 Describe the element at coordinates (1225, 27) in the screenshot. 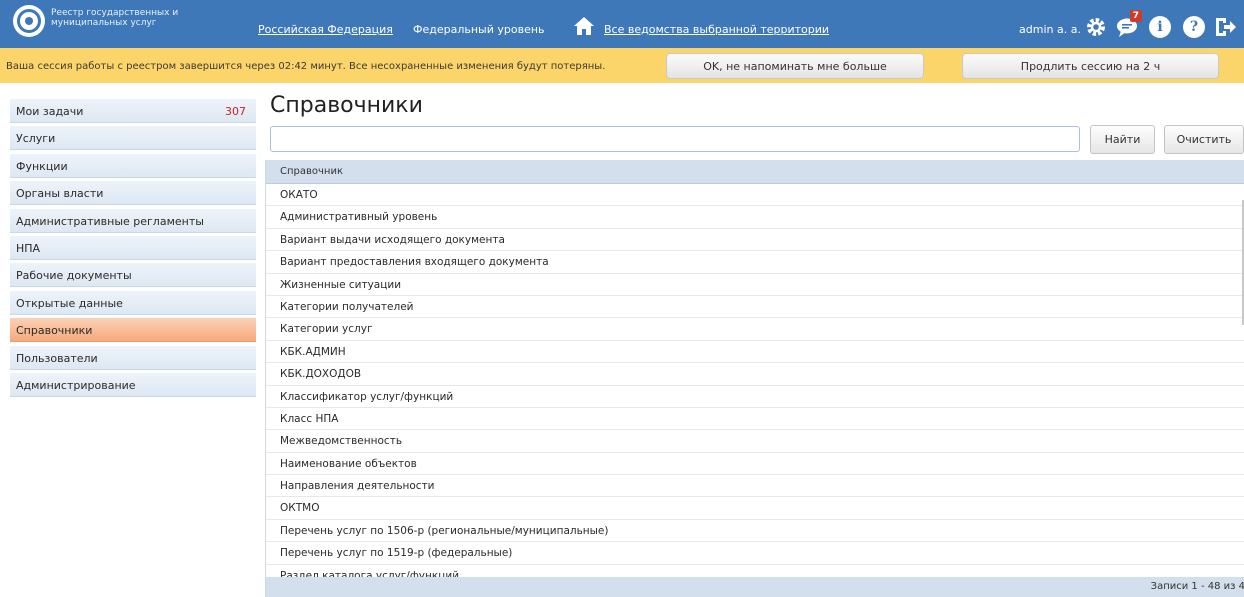

I see `logout-icon` at that location.